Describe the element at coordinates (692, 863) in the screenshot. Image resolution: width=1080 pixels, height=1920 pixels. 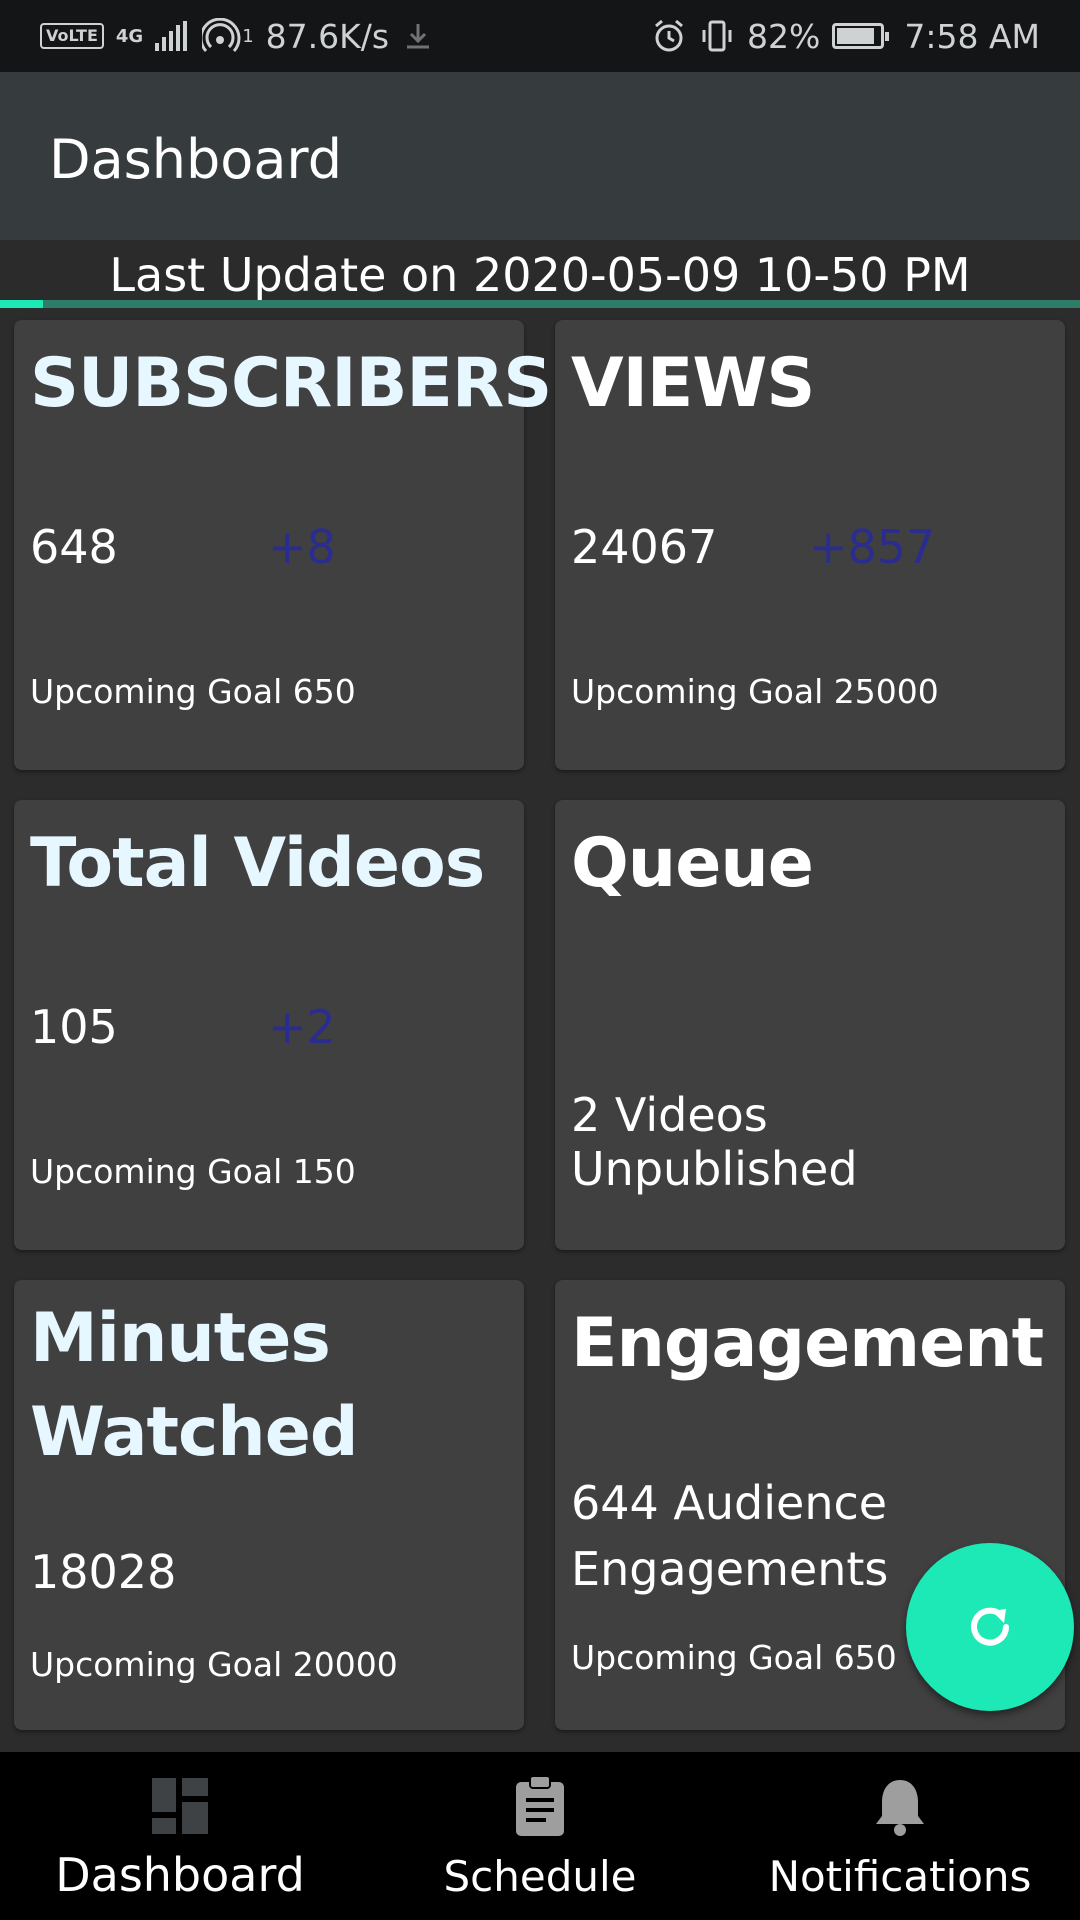
I see `card-title: Queue` at that location.